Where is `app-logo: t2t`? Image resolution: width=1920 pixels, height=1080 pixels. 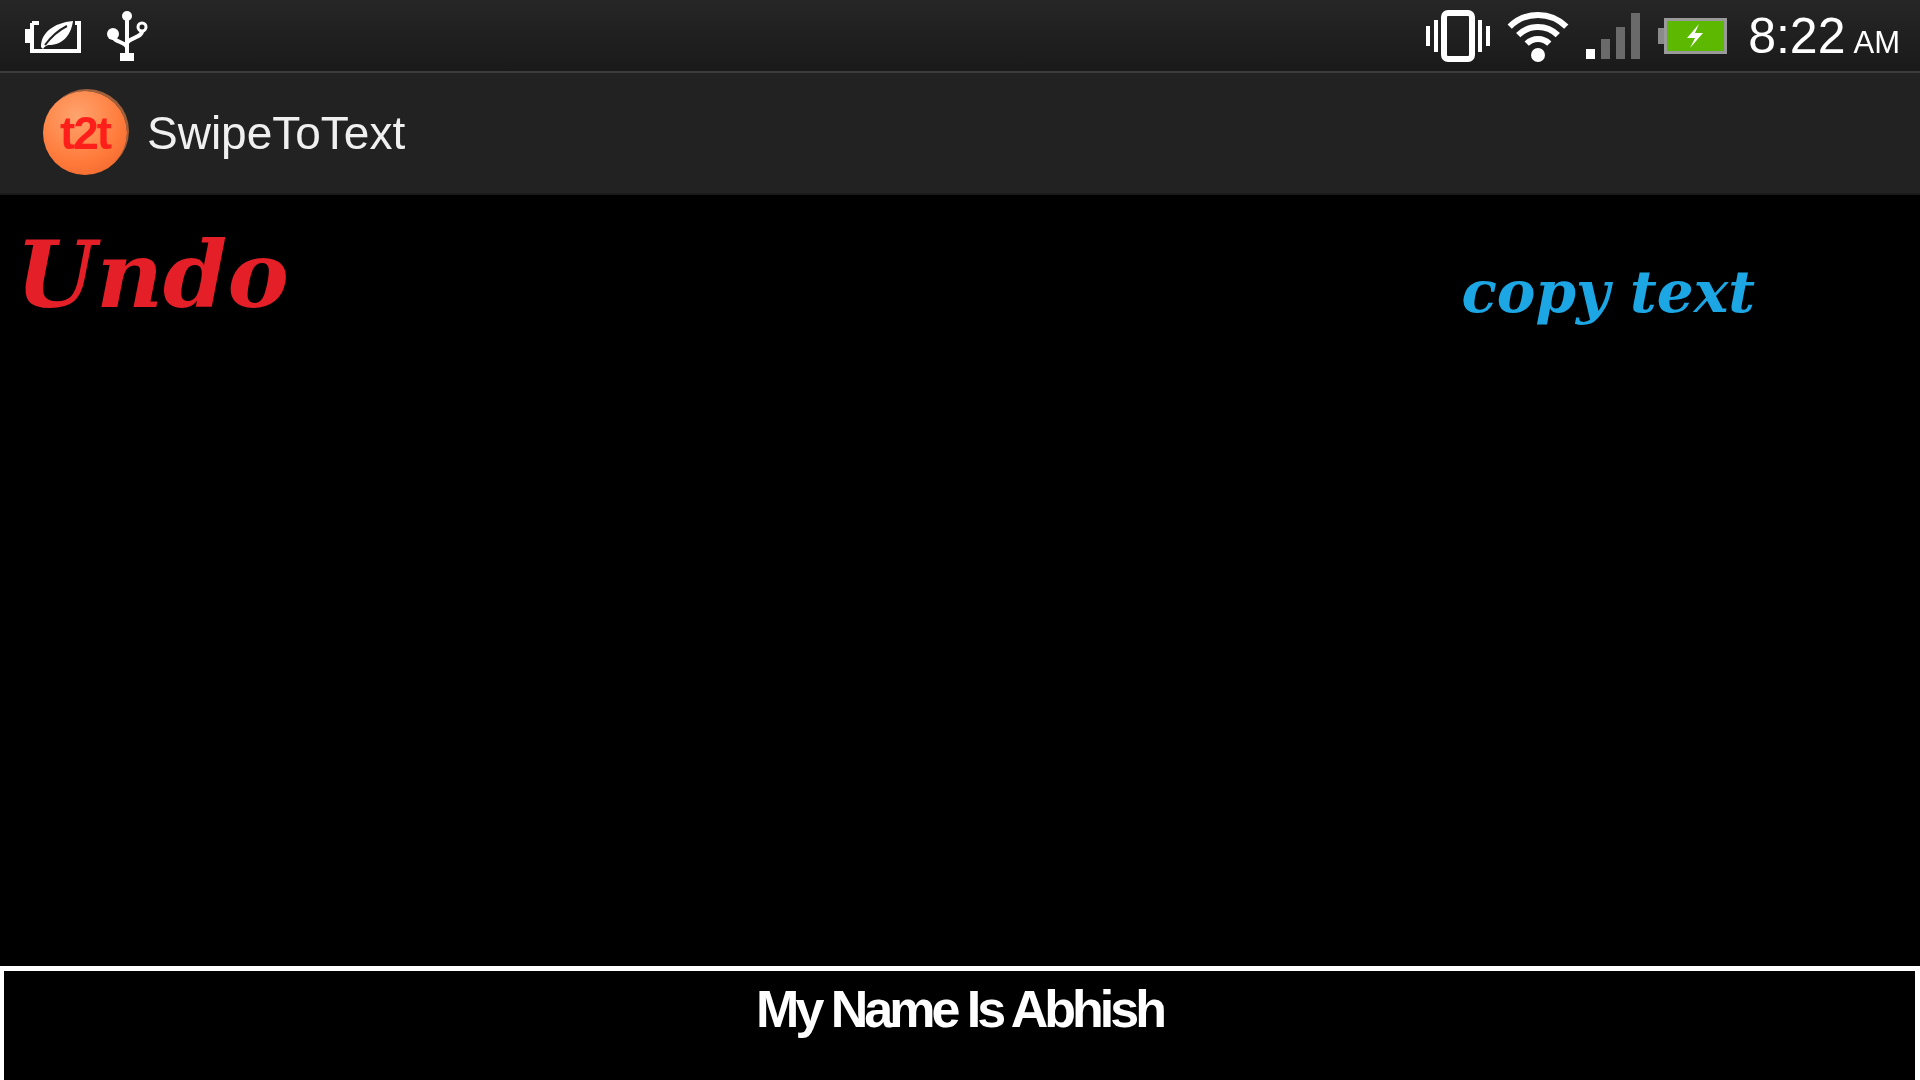
app-logo: t2t is located at coordinates (85, 133).